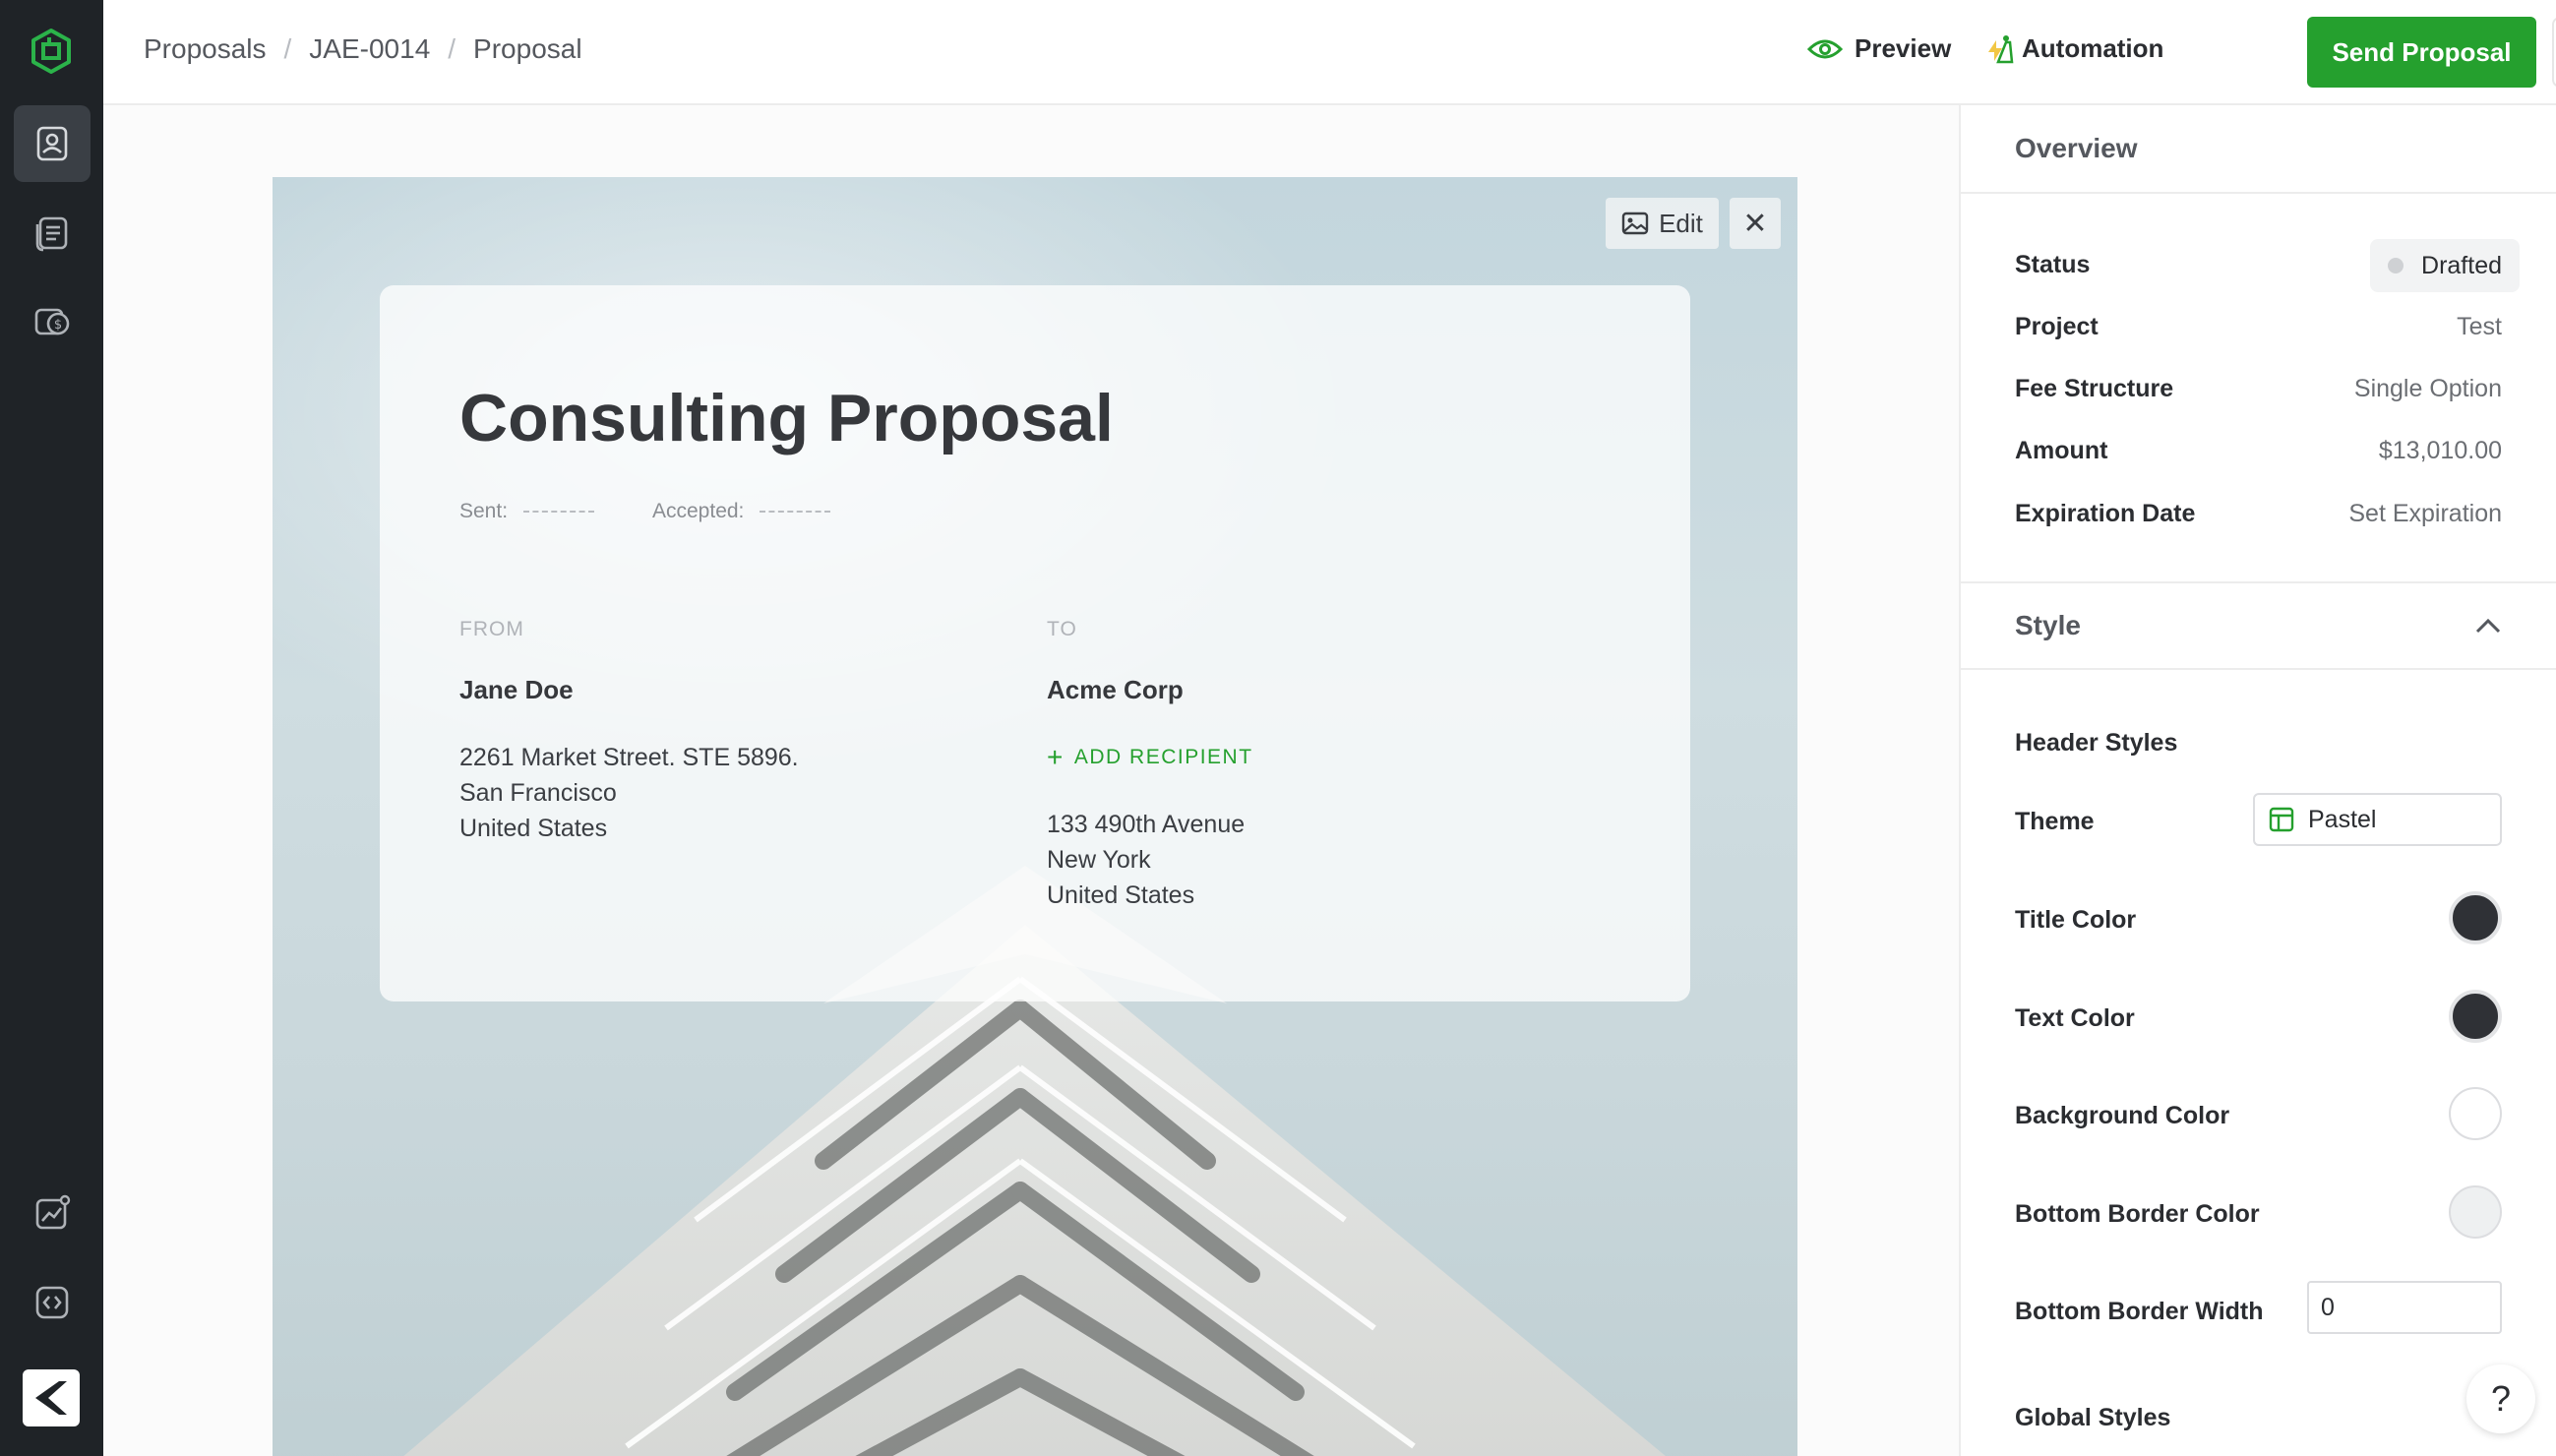  Describe the element at coordinates (52, 1302) in the screenshot. I see `developer-nav-icon` at that location.